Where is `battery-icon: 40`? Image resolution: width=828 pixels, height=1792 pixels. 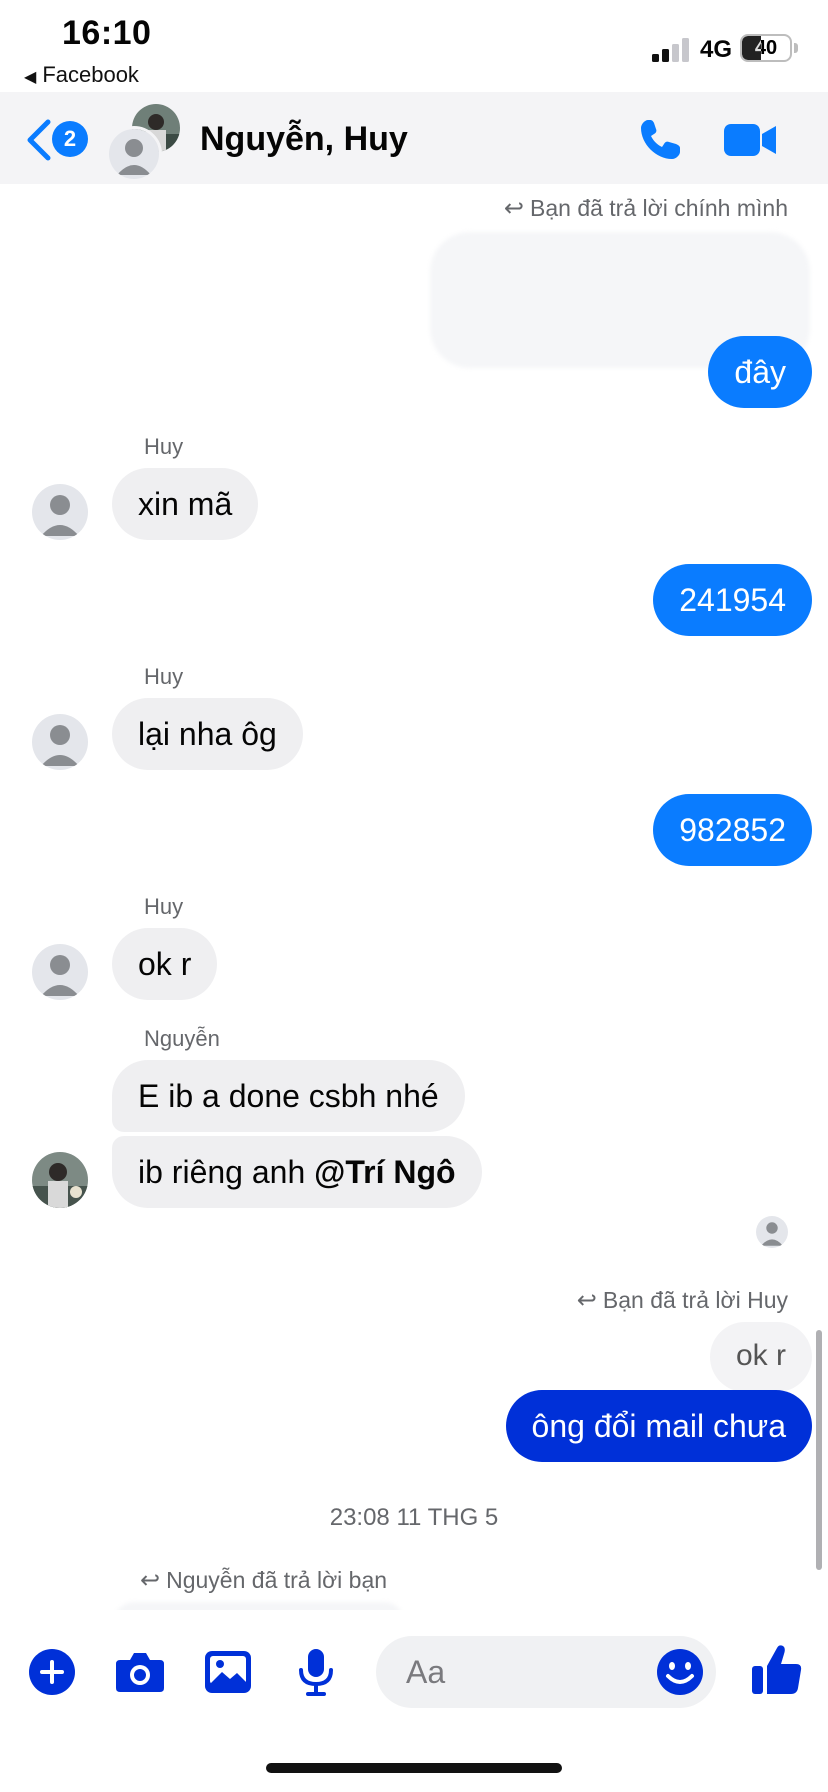 battery-icon: 40 is located at coordinates (766, 48).